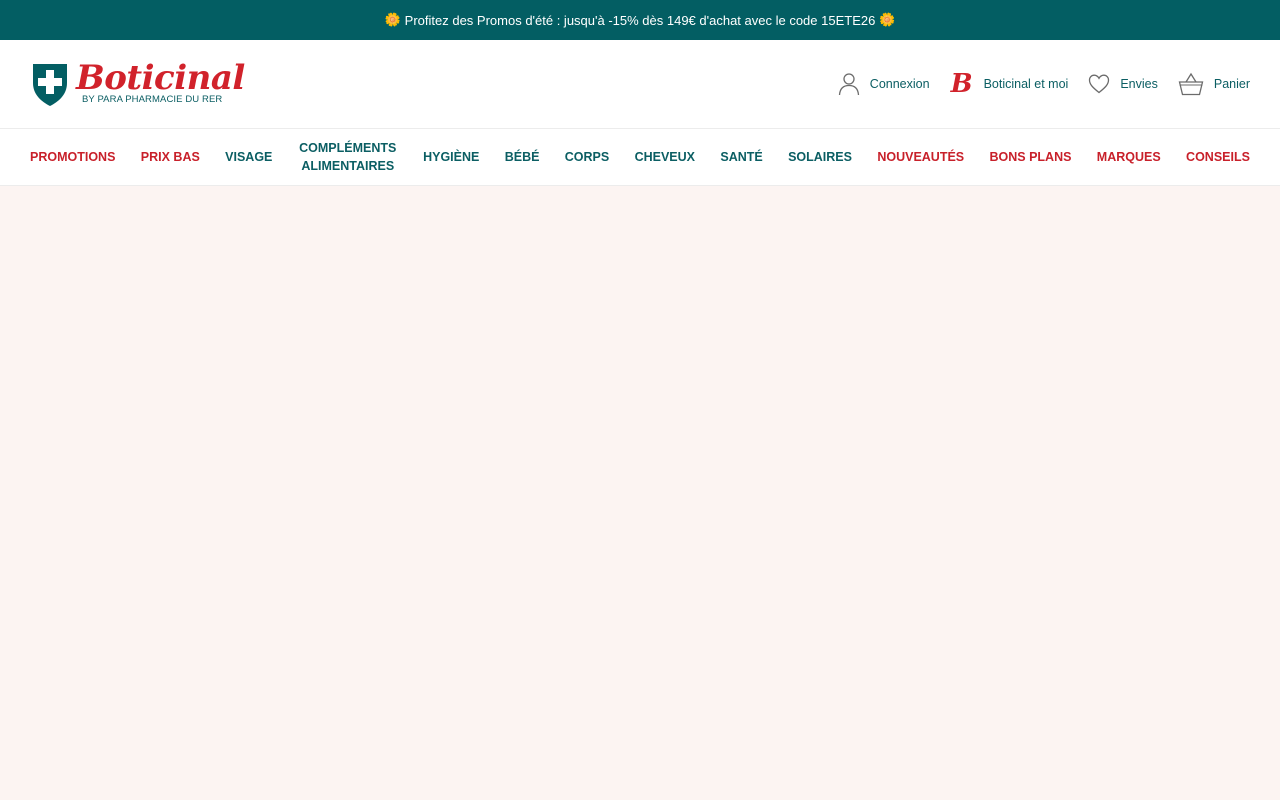  What do you see at coordinates (961, 84) in the screenshot?
I see `boticinal-b-icon: B` at bounding box center [961, 84].